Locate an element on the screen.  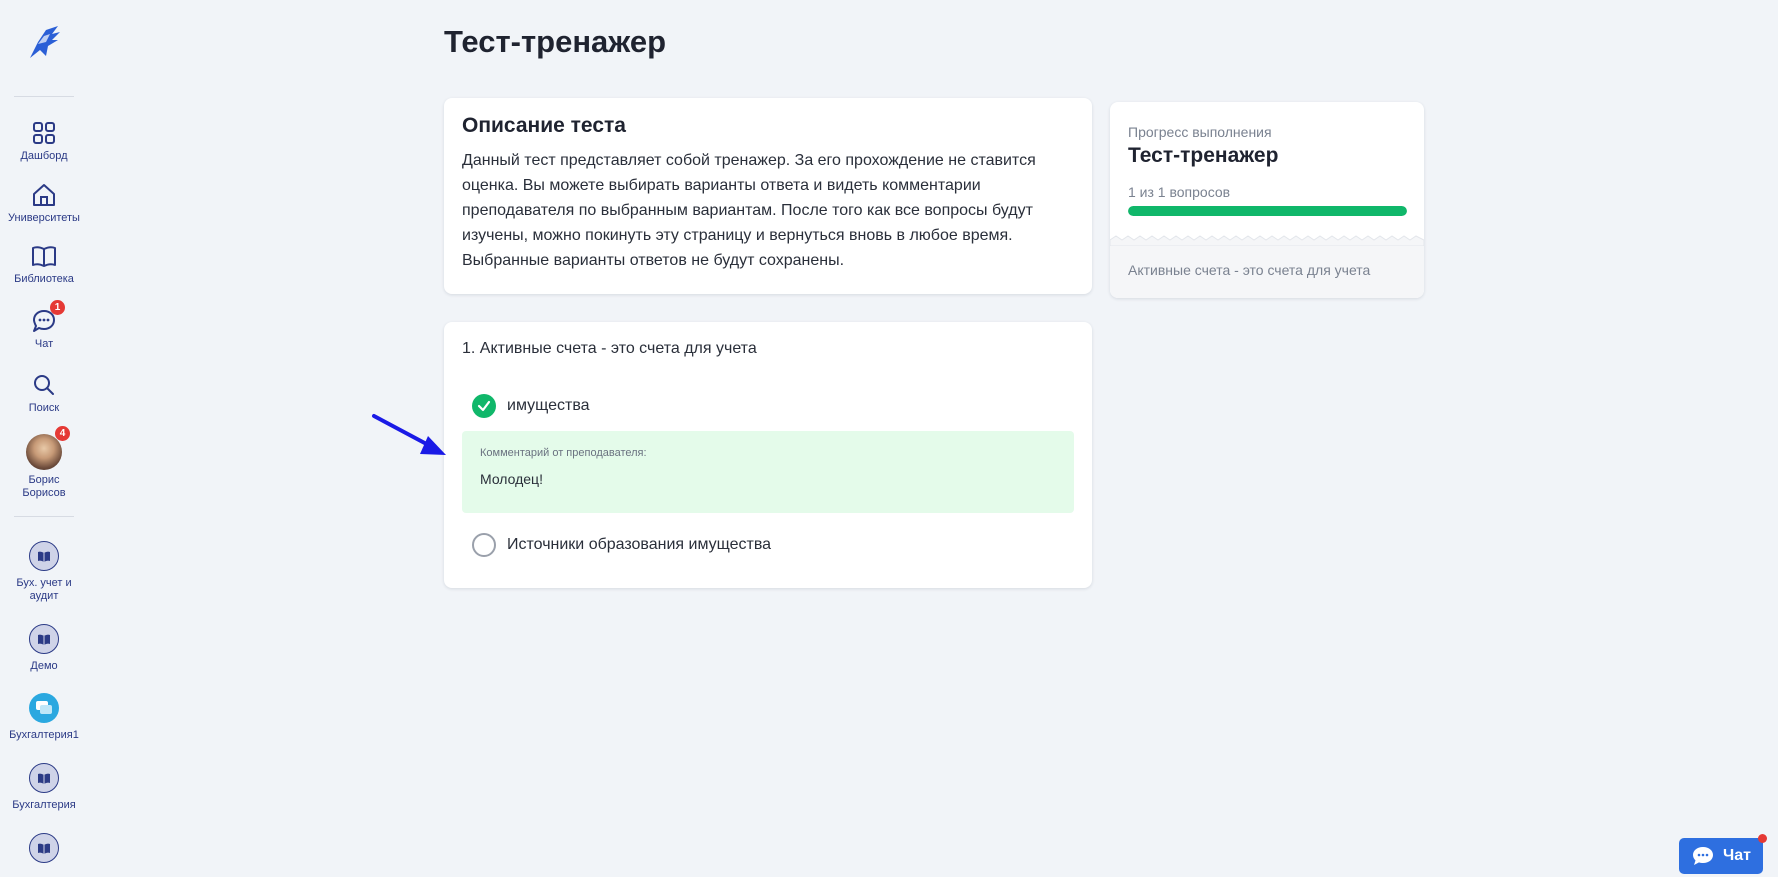
sidebar-item-chat: 1 Чат is located at coordinates (44, 325).